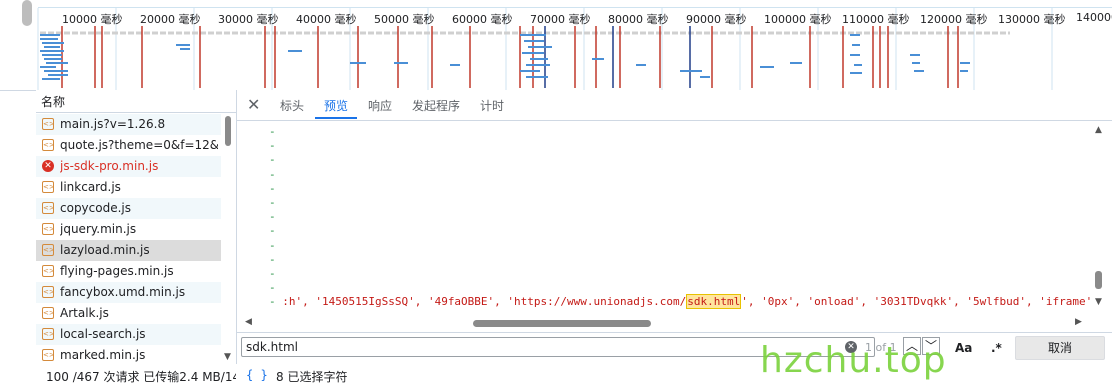 The height and width of the screenshot is (385, 1112). Describe the element at coordinates (128, 229) in the screenshot. I see `request-row: <> jquery.min.js` at that location.